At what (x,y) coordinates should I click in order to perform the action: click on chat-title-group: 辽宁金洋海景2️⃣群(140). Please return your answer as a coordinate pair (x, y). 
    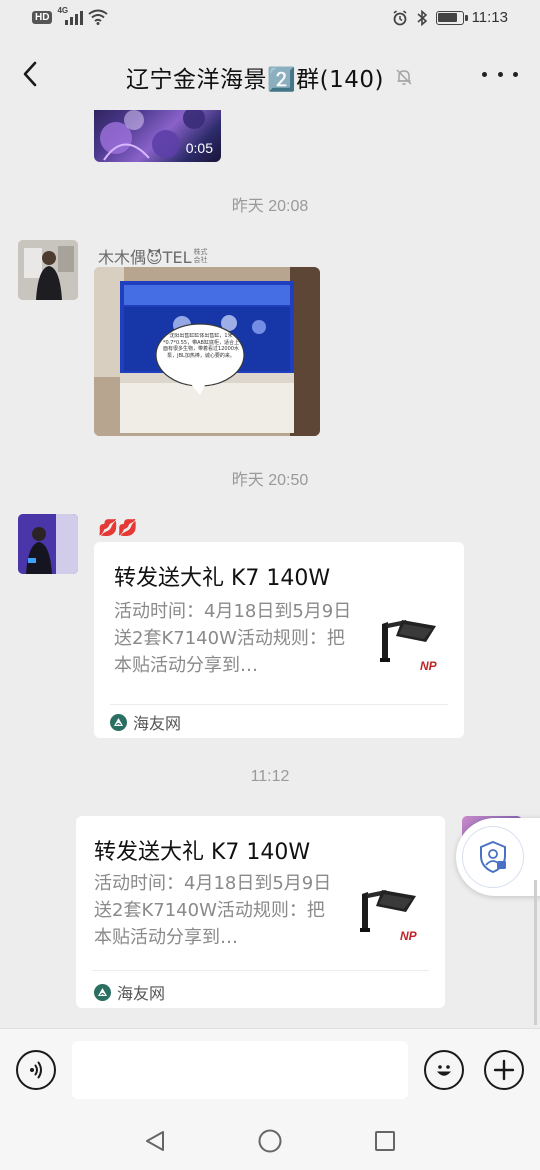
    Looking at the image, I should click on (270, 77).